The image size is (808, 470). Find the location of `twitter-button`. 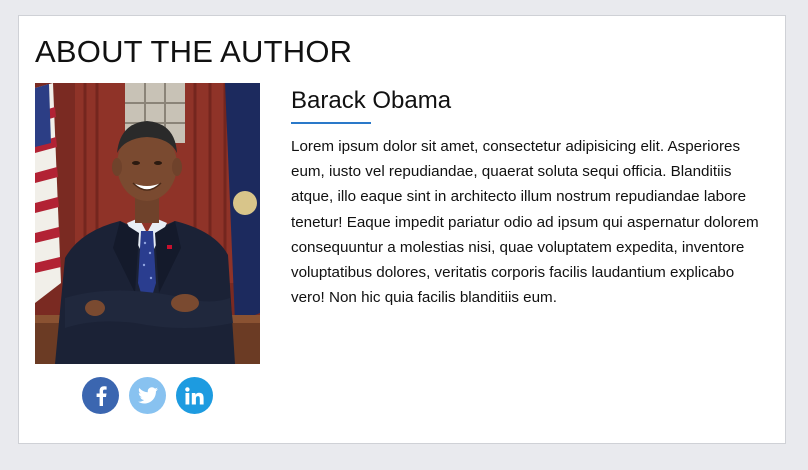

twitter-button is located at coordinates (147, 395).